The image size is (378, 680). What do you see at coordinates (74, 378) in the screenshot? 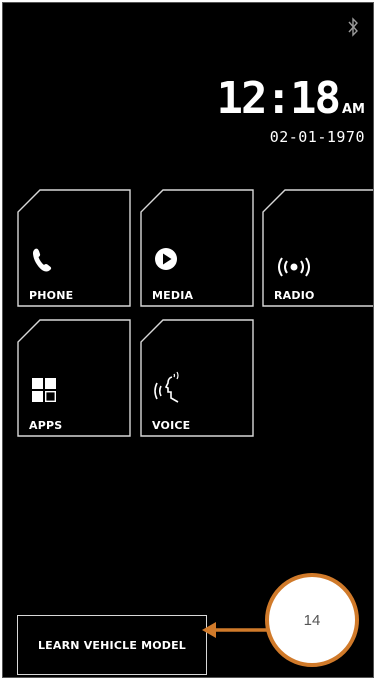
I see `tile-apps: APPS` at bounding box center [74, 378].